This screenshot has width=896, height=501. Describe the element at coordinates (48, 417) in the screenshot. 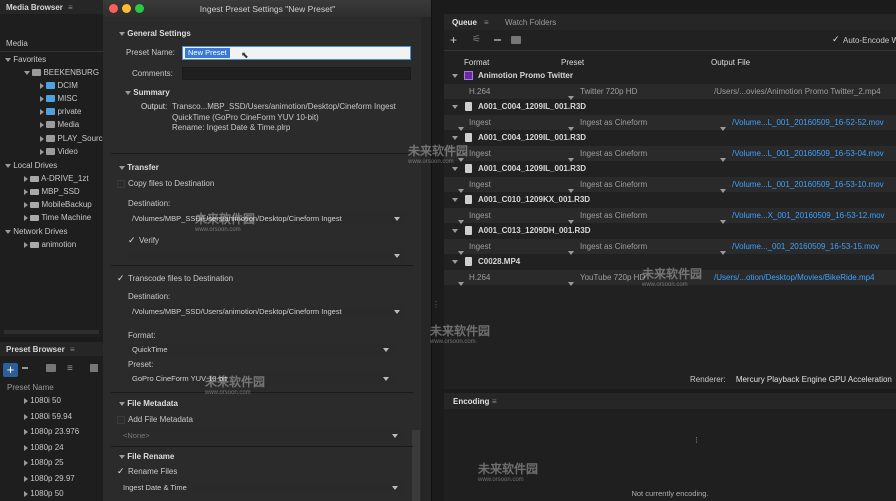

I see `preset-item: 1080i 59.94` at that location.